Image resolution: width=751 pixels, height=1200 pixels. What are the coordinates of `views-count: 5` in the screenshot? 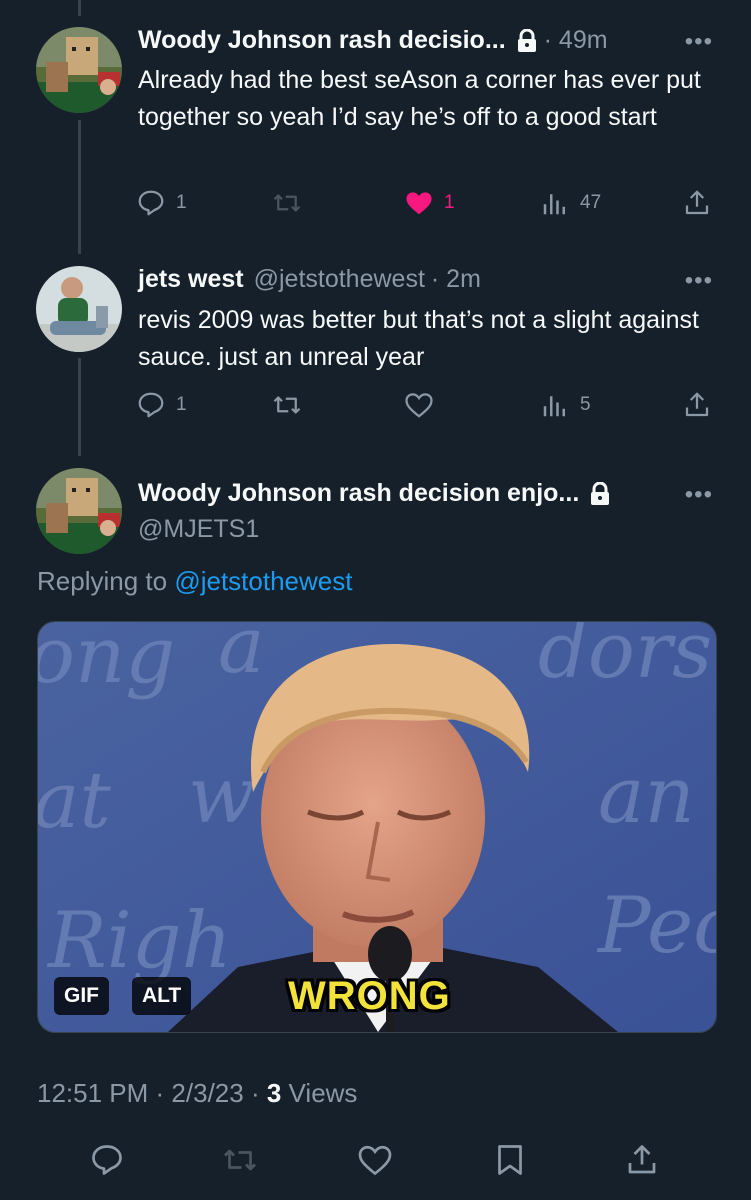 It's located at (585, 404).